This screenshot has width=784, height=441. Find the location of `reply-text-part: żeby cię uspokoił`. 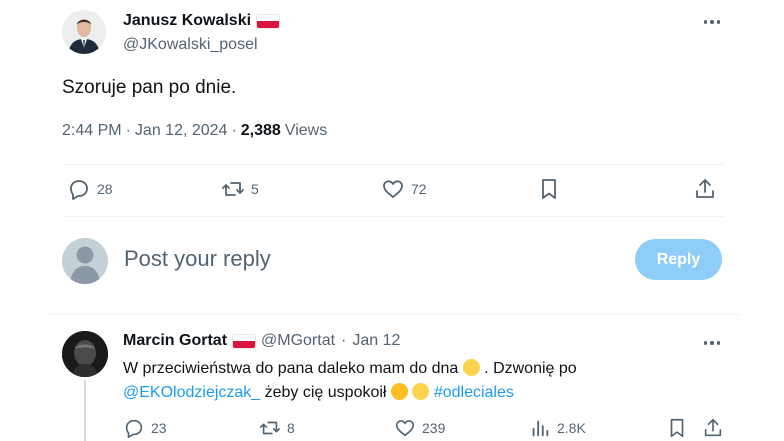

reply-text-part: żeby cię uspokoił is located at coordinates (325, 392).